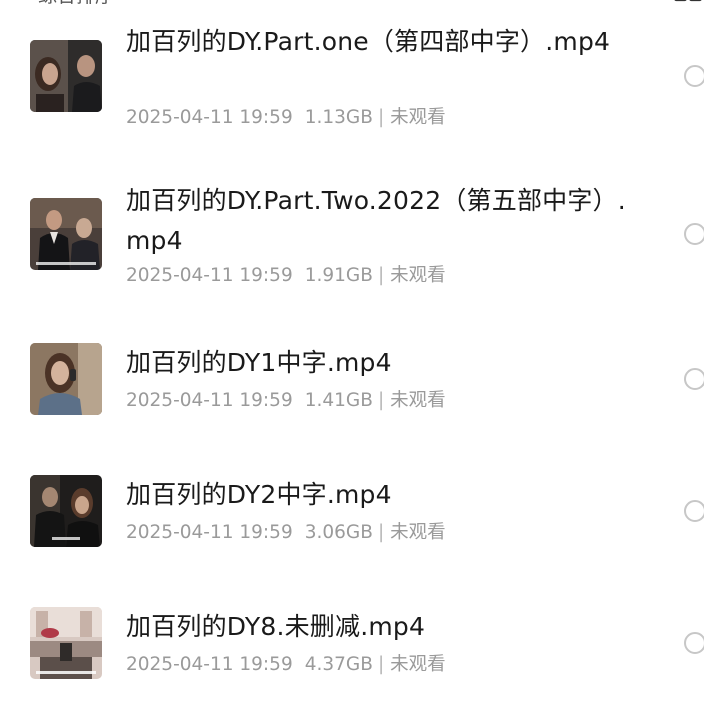 This screenshot has height=703, width=704. I want to click on file-meta: 2025-04-11 19:59 1.41GB | 未观看, so click(286, 401).